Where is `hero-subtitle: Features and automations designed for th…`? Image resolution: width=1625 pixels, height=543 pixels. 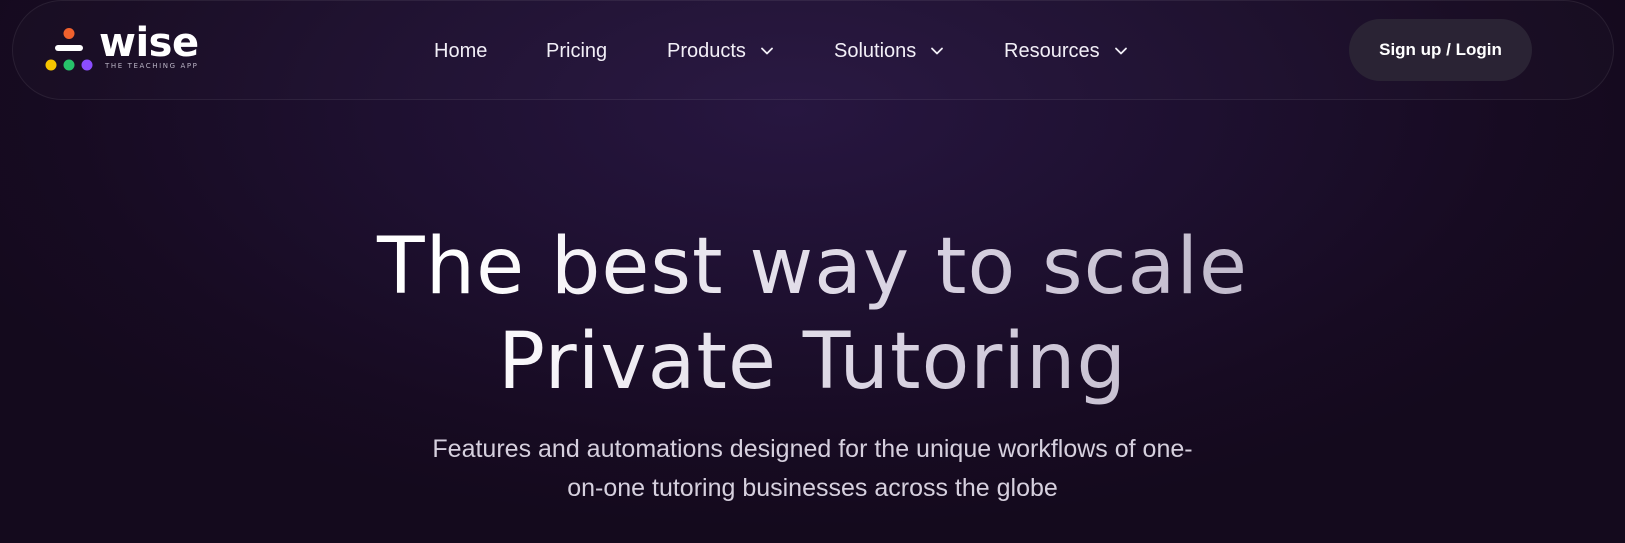
hero-subtitle: Features and automations designed for th… is located at coordinates (812, 469).